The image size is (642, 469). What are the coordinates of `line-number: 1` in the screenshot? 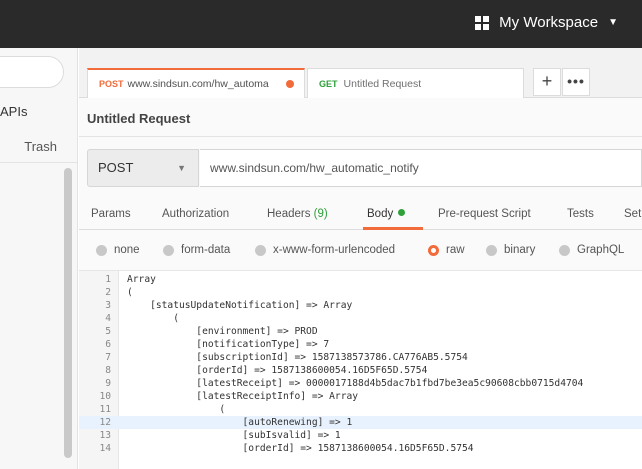 It's located at (108, 279).